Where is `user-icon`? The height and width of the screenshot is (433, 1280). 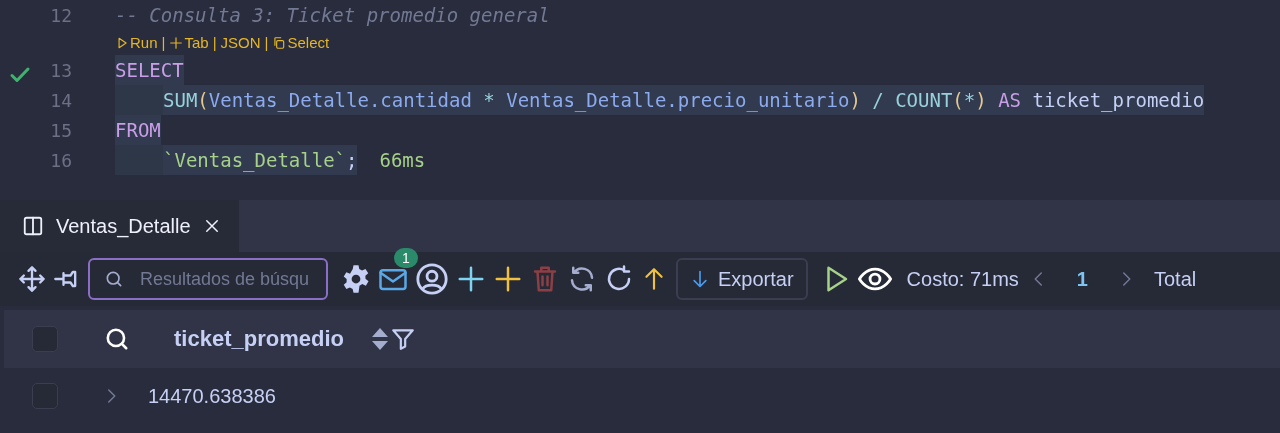
user-icon is located at coordinates (432, 279).